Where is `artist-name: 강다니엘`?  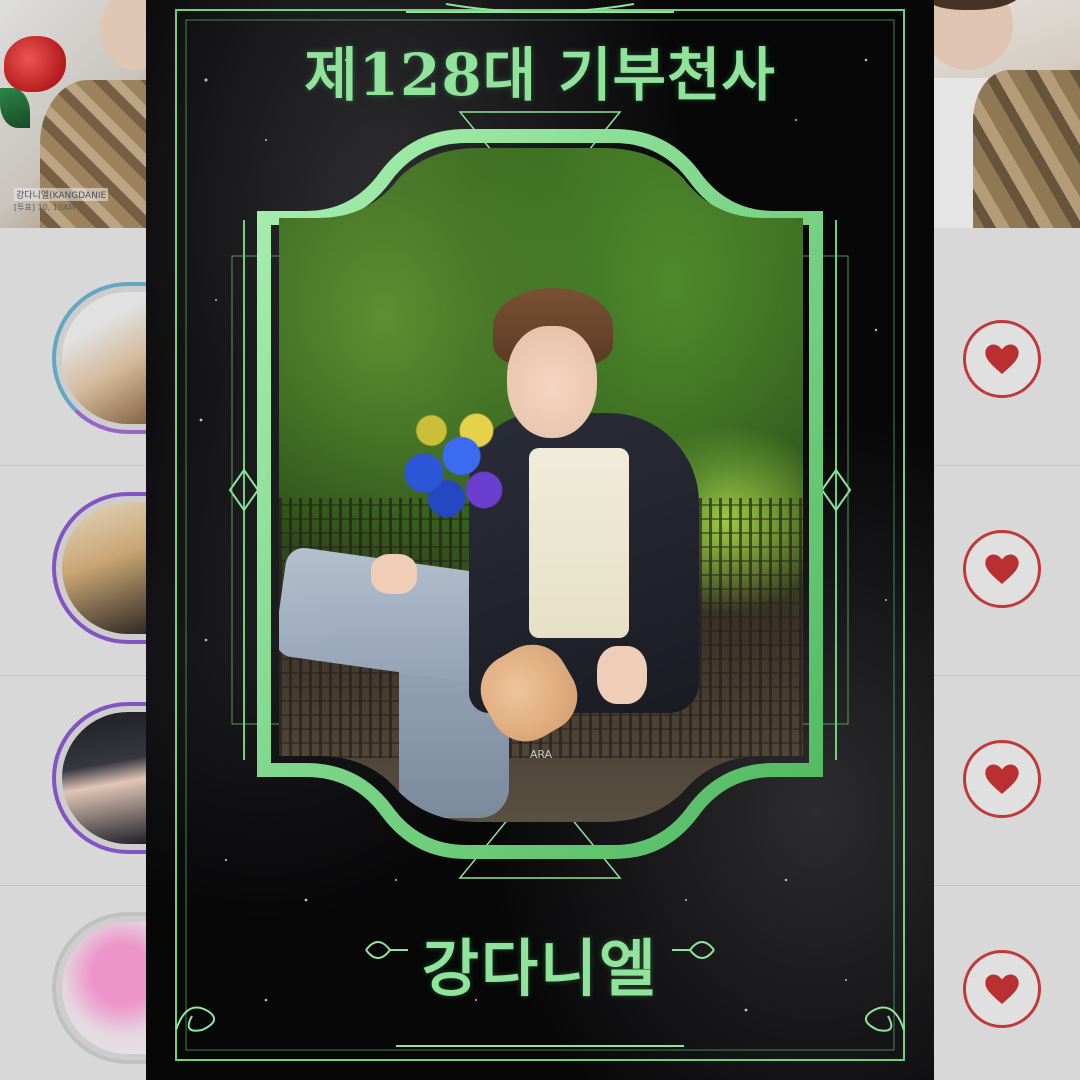 artist-name: 강다니엘 is located at coordinates (540, 968).